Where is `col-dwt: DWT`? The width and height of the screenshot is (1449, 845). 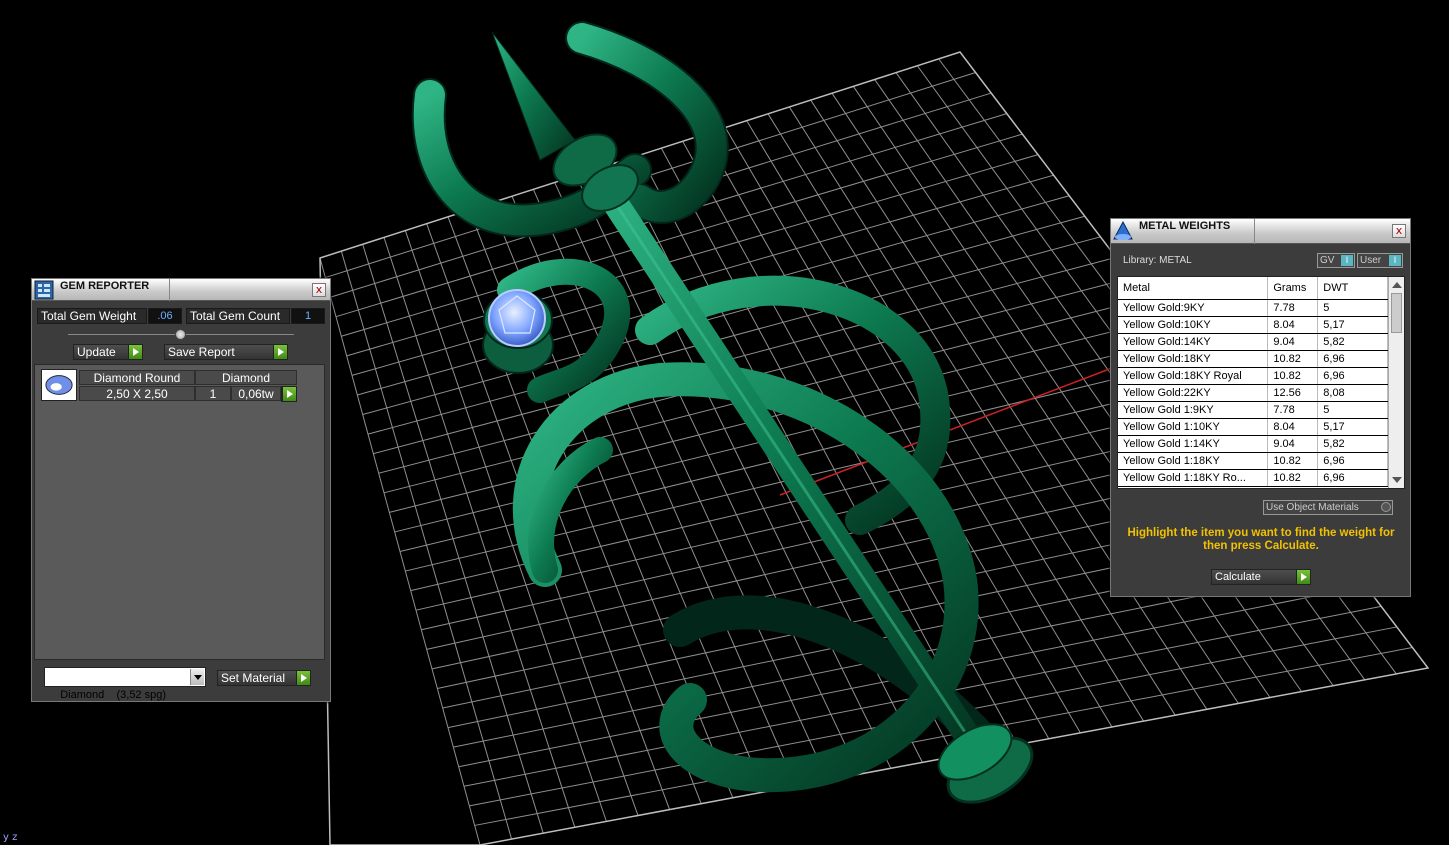 col-dwt: DWT is located at coordinates (1352, 288).